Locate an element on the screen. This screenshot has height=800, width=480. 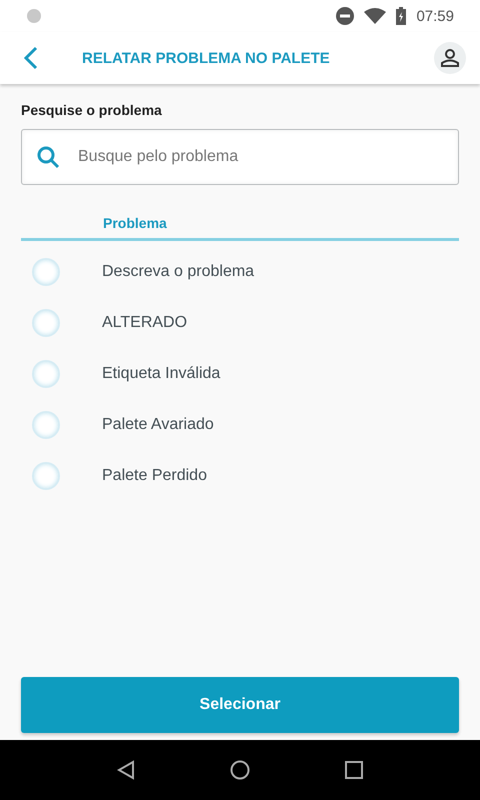
home-nav-icon is located at coordinates (240, 770).